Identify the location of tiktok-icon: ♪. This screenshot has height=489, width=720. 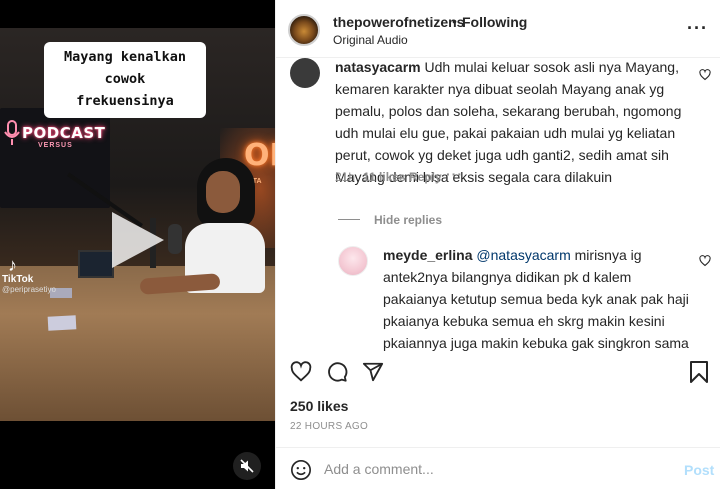
(12, 265).